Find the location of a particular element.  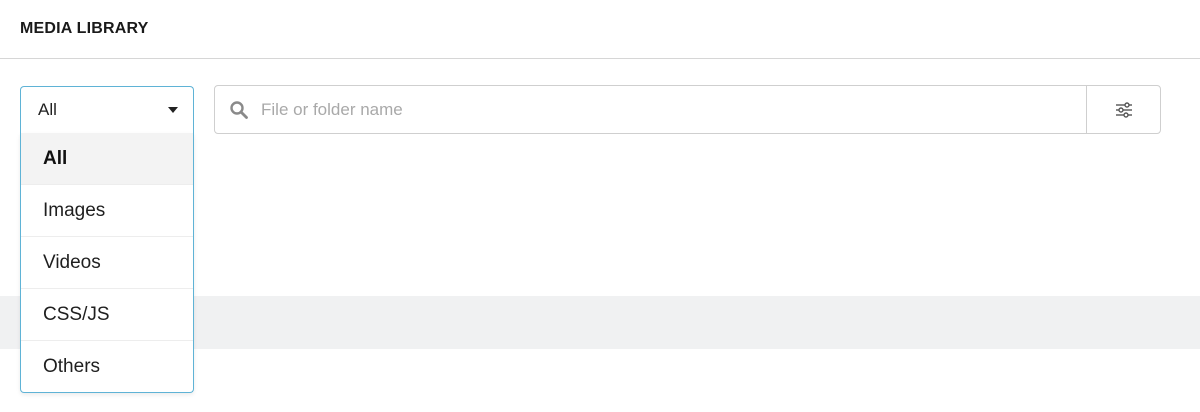

search-input is located at coordinates (671, 110).